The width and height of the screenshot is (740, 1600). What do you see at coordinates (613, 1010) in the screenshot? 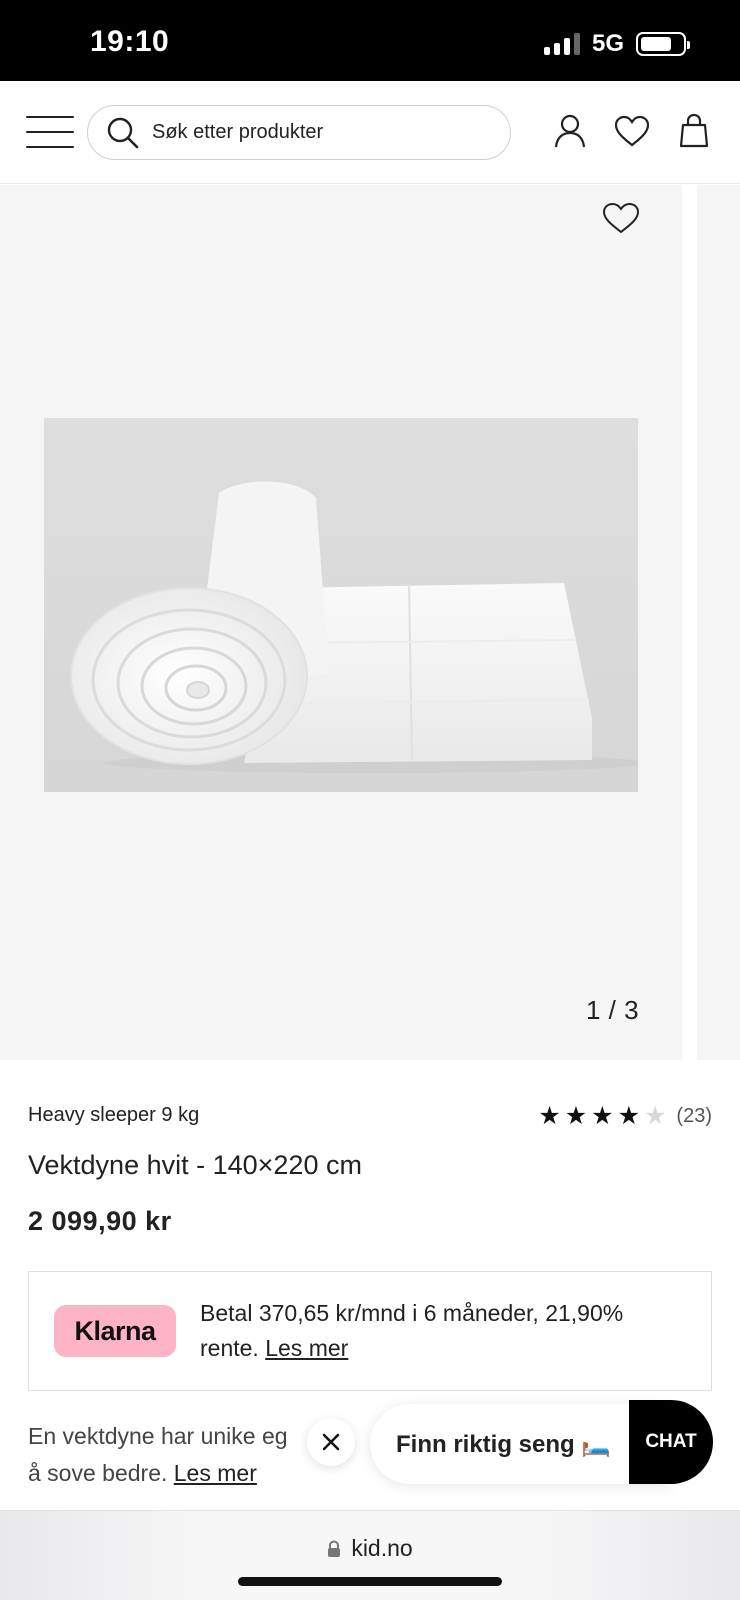
I see `gallery-counter: 1 / 3` at bounding box center [613, 1010].